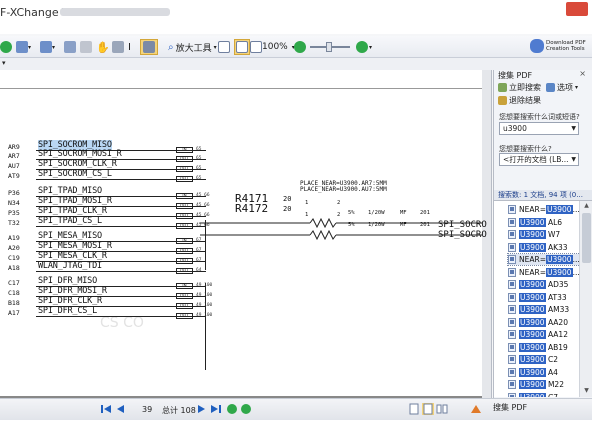 This screenshot has width=592, height=444. What do you see at coordinates (203, 205) in the screenshot?
I see `net-page-ref: 45 66` at bounding box center [203, 205].